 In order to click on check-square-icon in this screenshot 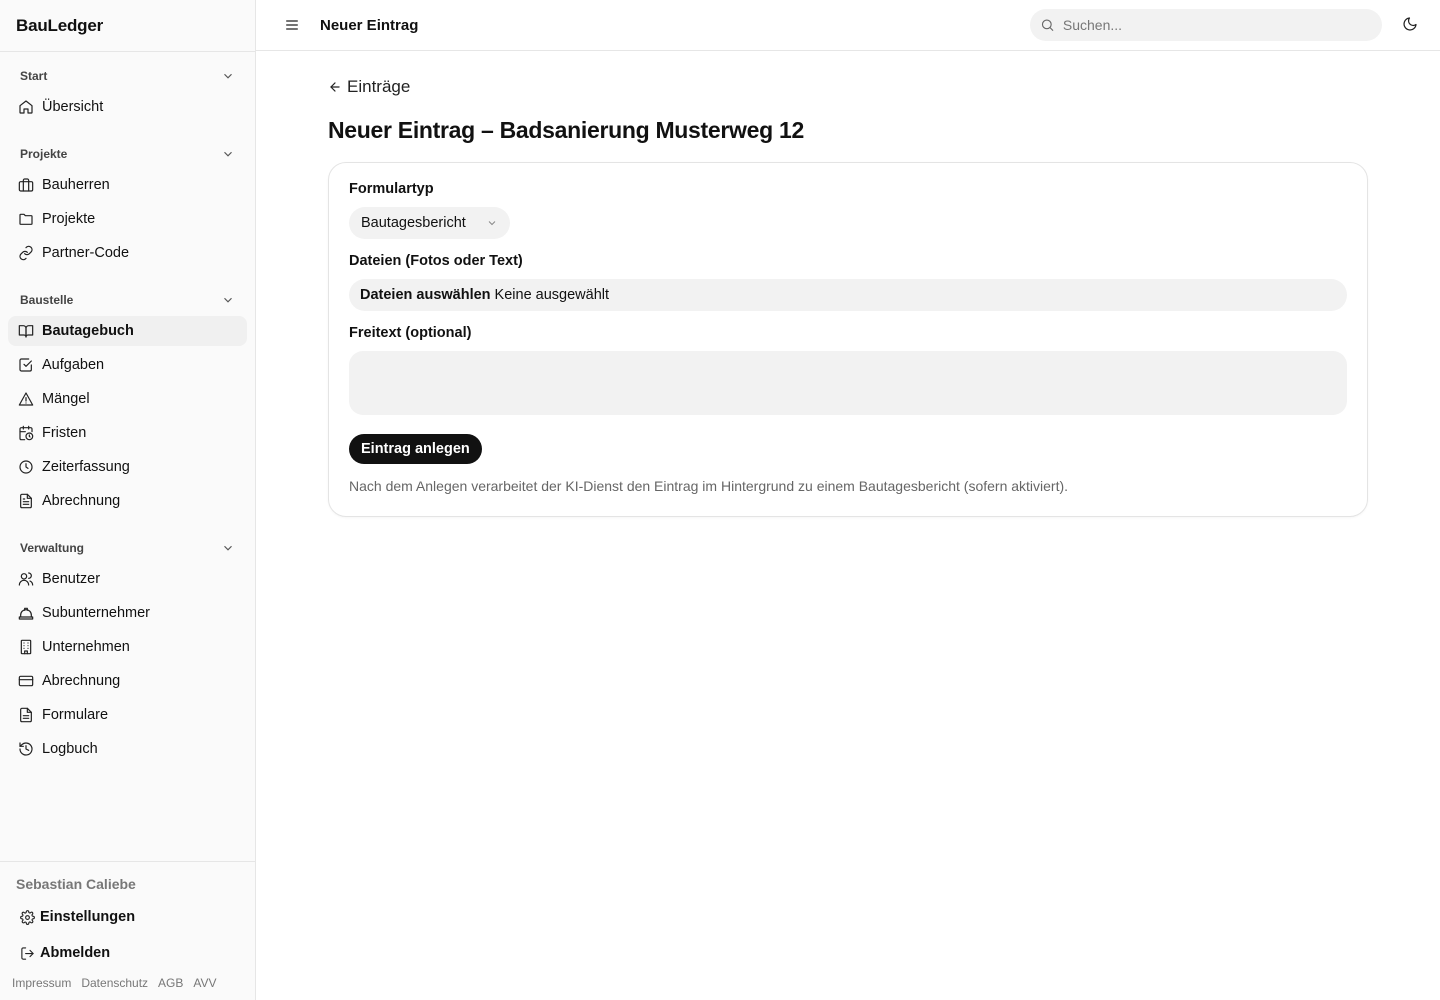, I will do `click(26, 365)`.